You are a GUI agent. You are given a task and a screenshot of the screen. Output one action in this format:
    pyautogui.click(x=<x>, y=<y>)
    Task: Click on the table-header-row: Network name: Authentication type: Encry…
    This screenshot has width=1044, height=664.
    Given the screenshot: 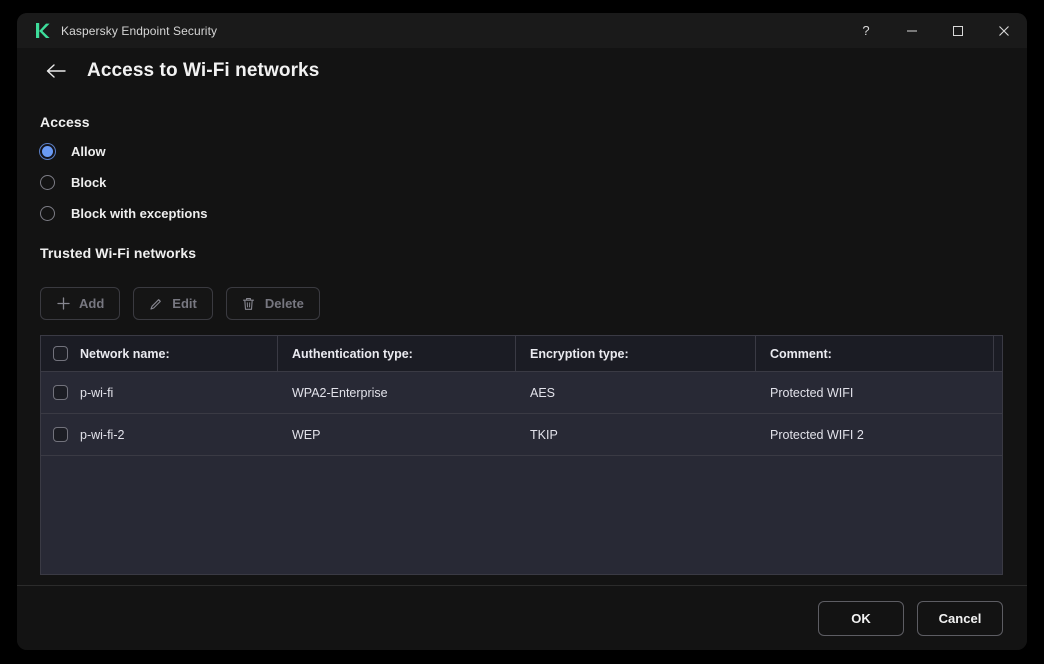 What is the action you would take?
    pyautogui.click(x=521, y=354)
    